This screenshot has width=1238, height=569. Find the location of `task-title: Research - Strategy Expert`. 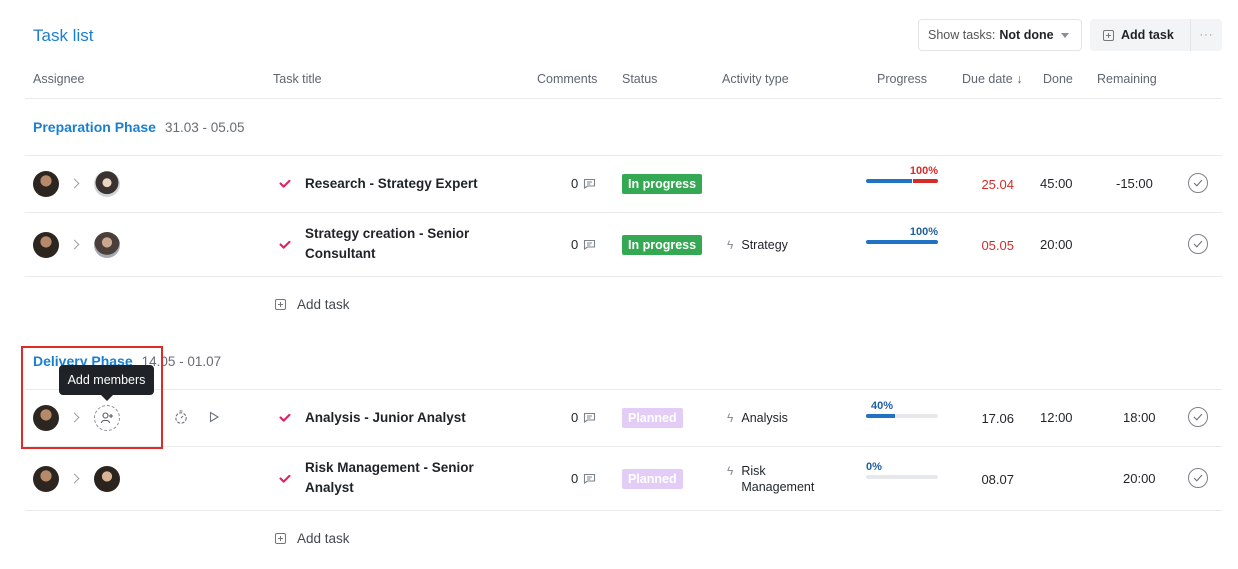

task-title: Research - Strategy Expert is located at coordinates (391, 184).